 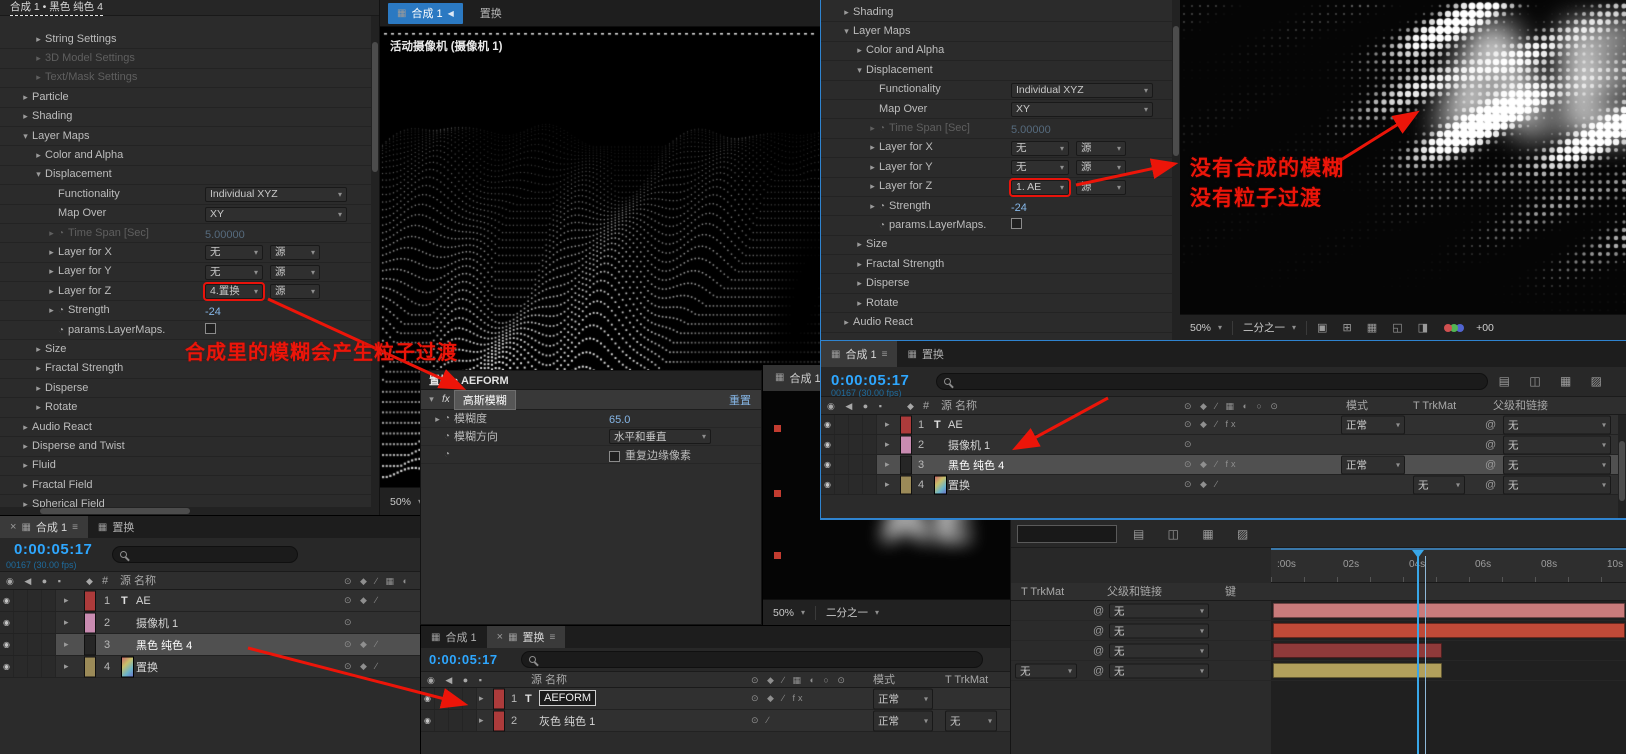 I want to click on effect-property-row: ▾ Layer Maps, so click(x=1000, y=32).